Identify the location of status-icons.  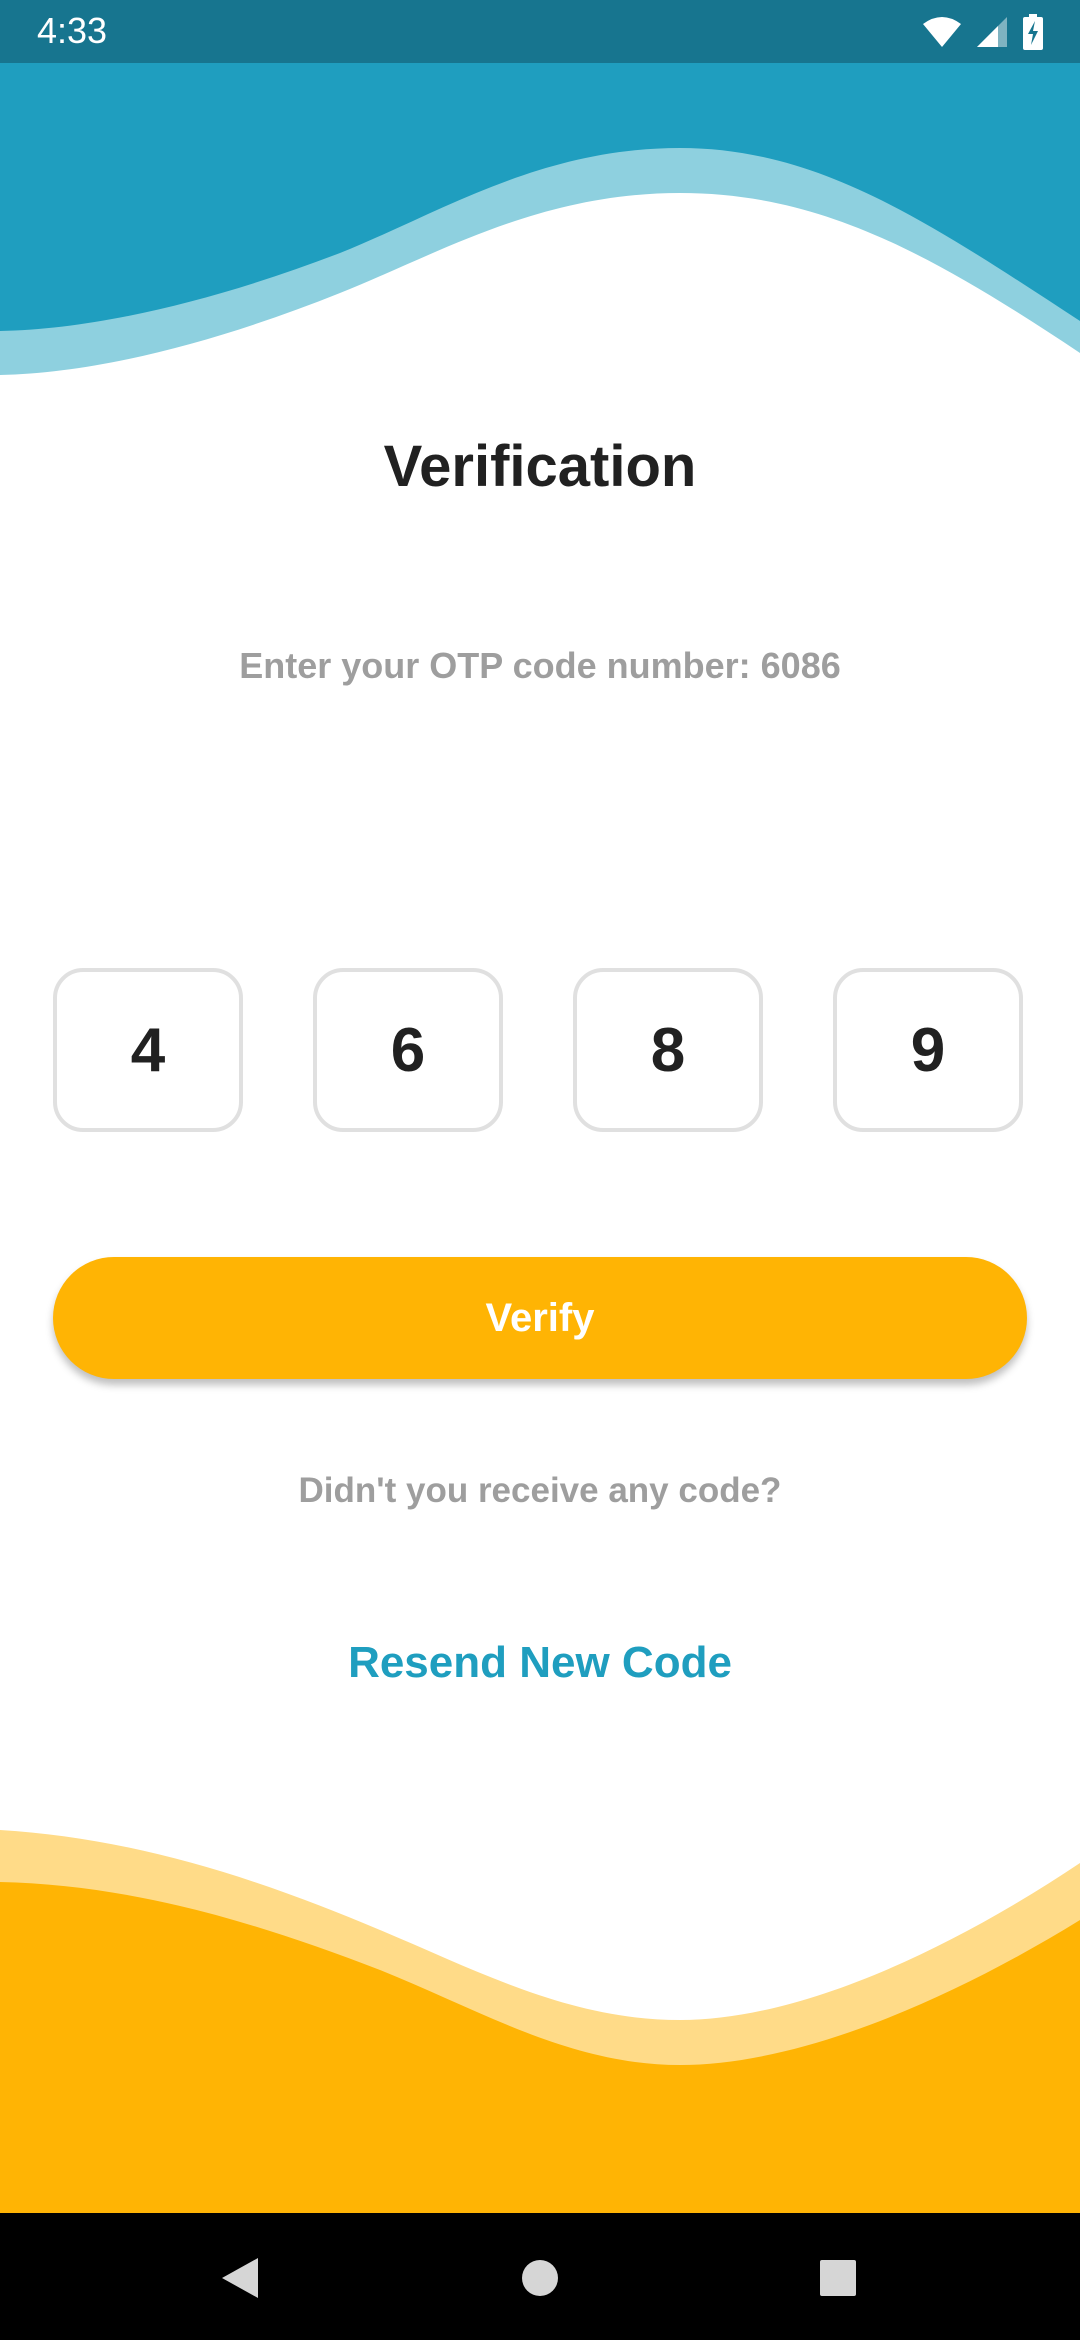
(983, 32).